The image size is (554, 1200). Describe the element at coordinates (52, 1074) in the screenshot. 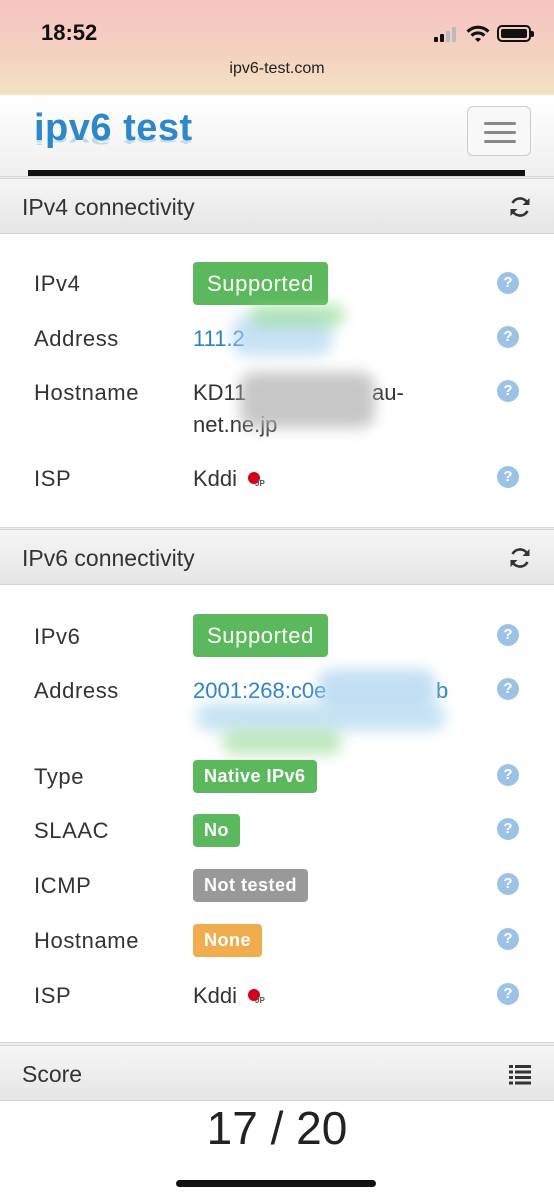

I see `score-panel-title: Score` at that location.